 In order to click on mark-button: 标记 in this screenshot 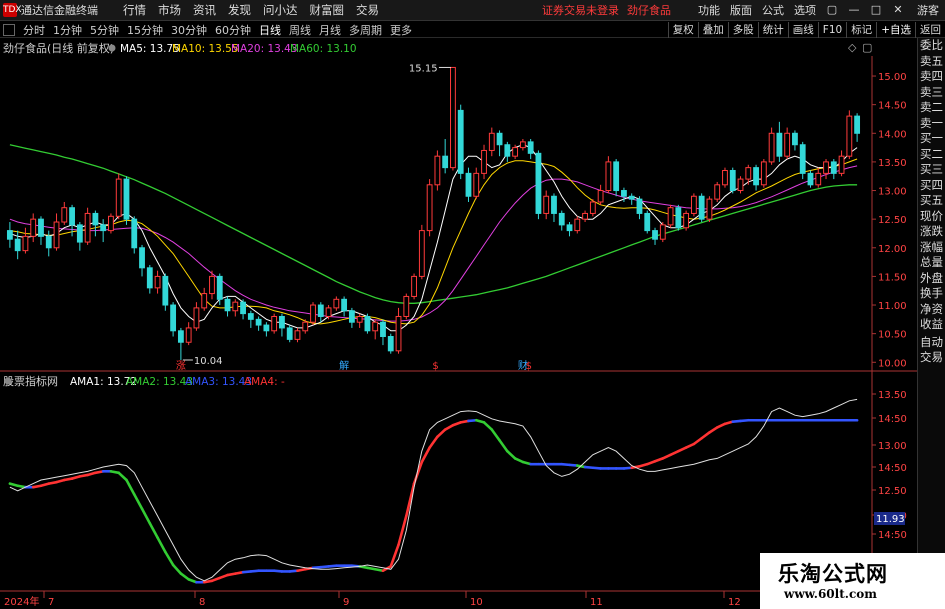, I will do `click(861, 30)`.